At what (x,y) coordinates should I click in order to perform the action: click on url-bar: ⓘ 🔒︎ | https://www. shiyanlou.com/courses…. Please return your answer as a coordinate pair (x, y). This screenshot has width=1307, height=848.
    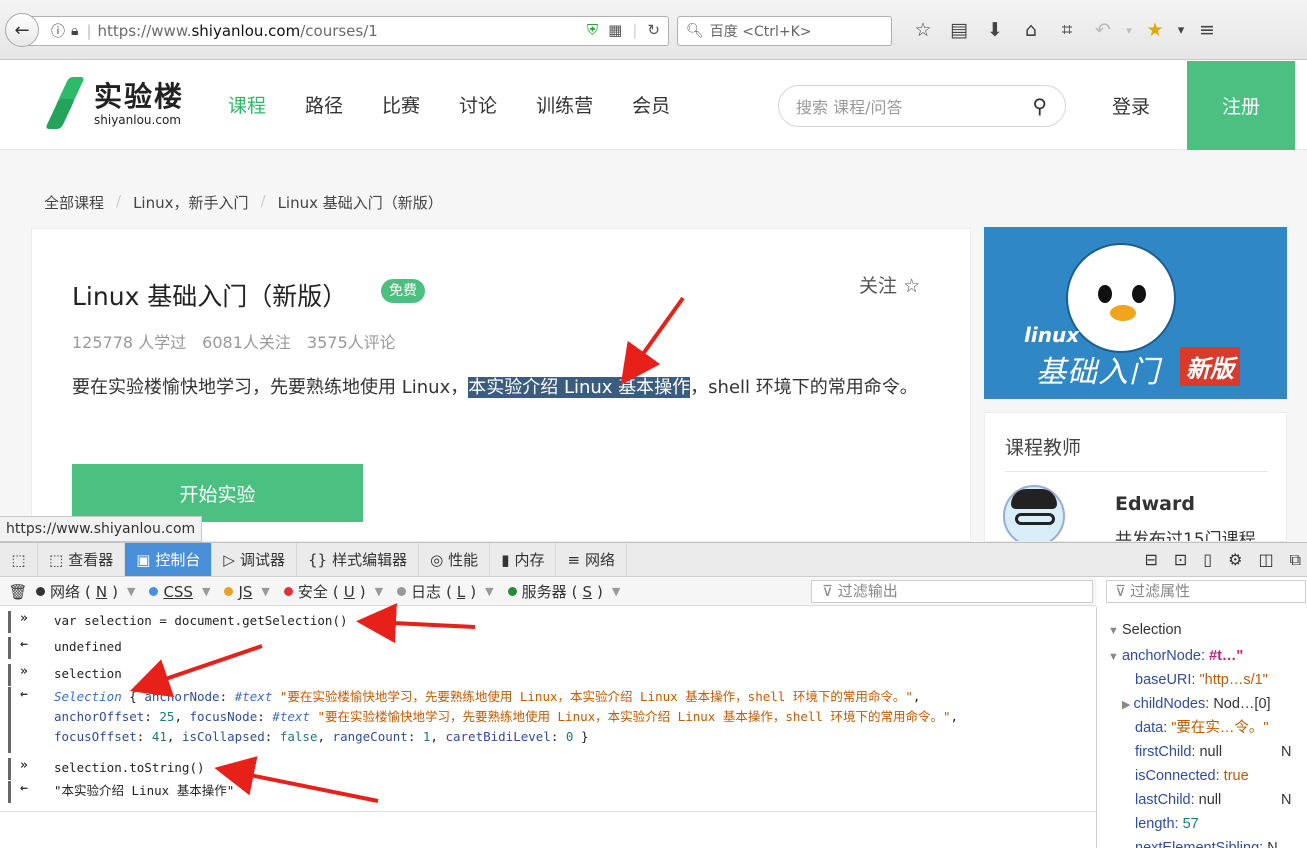
    Looking at the image, I should click on (345, 31).